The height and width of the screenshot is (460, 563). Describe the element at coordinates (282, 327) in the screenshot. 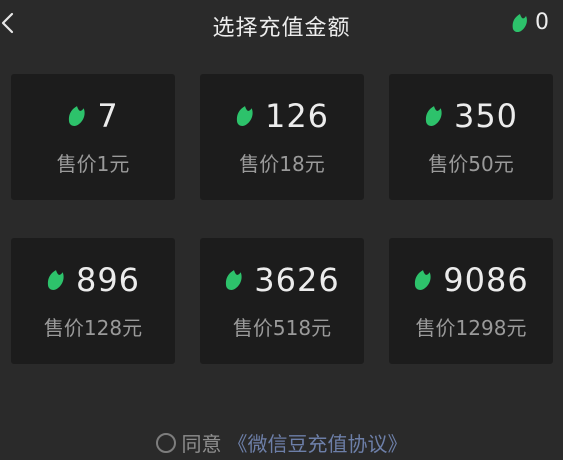

I see `price-label: 售价518元` at that location.